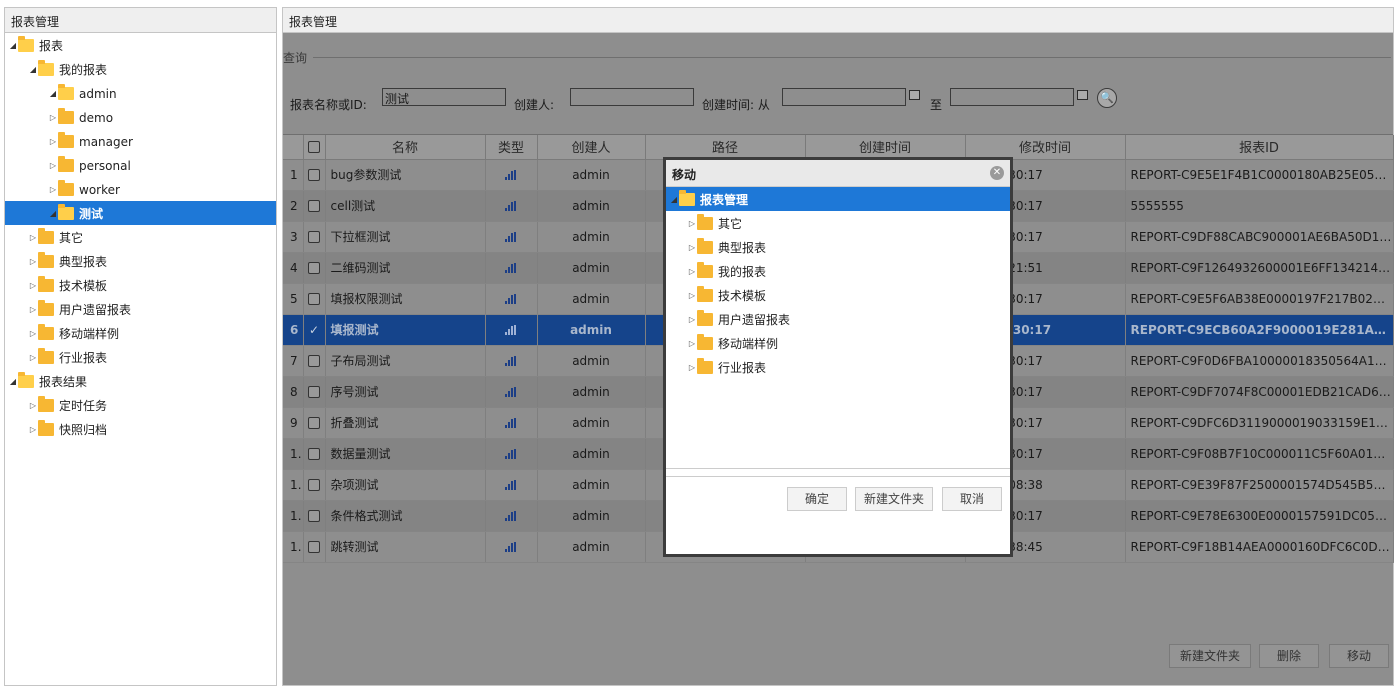 The image size is (1394, 686). Describe the element at coordinates (838, 271) in the screenshot. I see `dialog-tree-node: ▷ 我的报表` at that location.